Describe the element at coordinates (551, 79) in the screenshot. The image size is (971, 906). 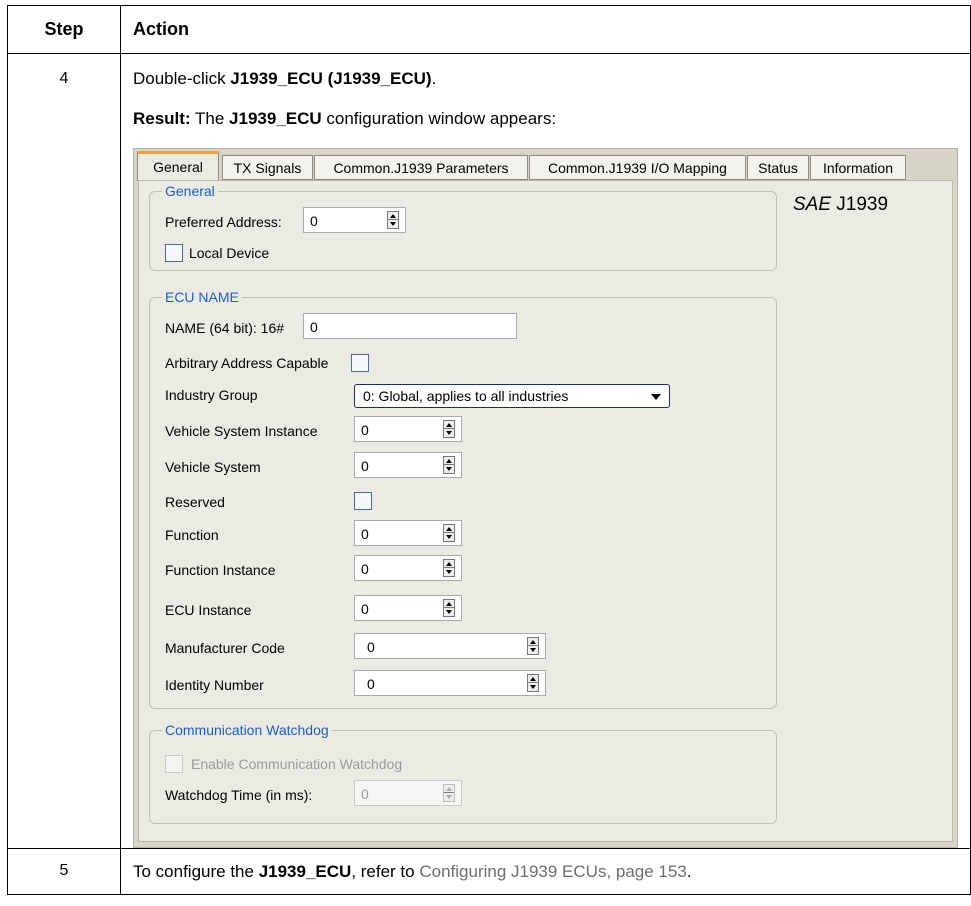
I see `instruction-text: Double-click J1939_ECU (J1939_ECU).` at that location.